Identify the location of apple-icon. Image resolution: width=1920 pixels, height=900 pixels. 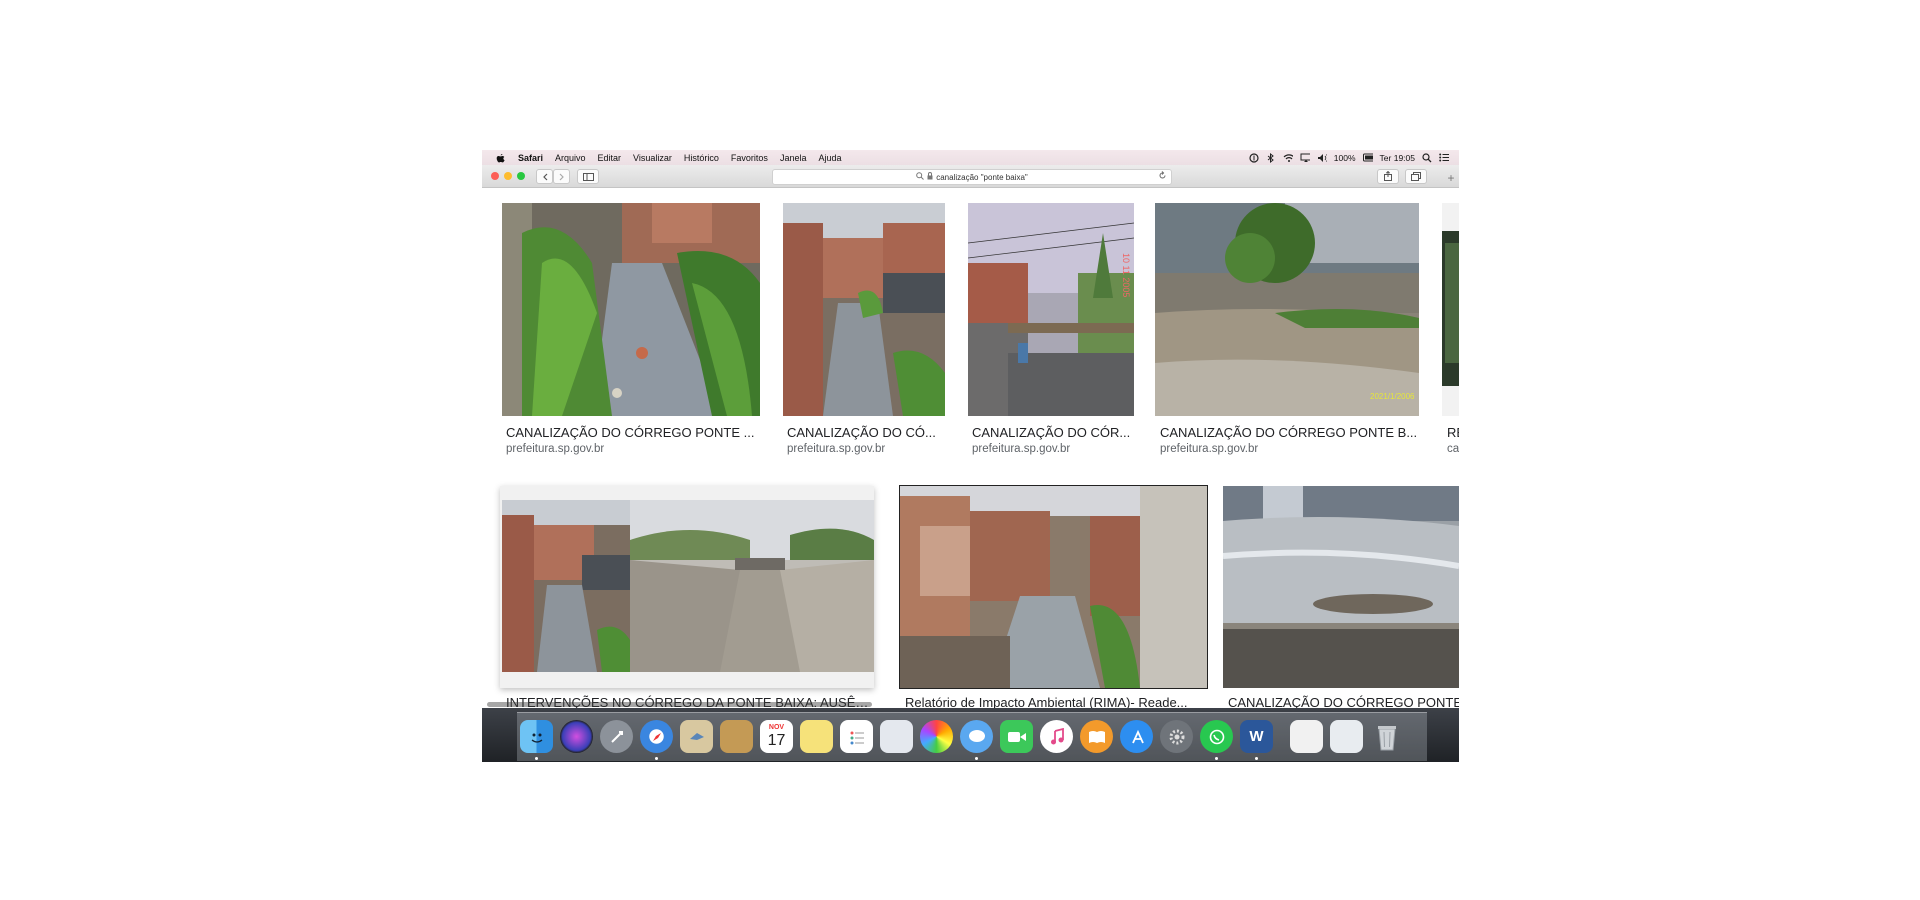
(500, 158).